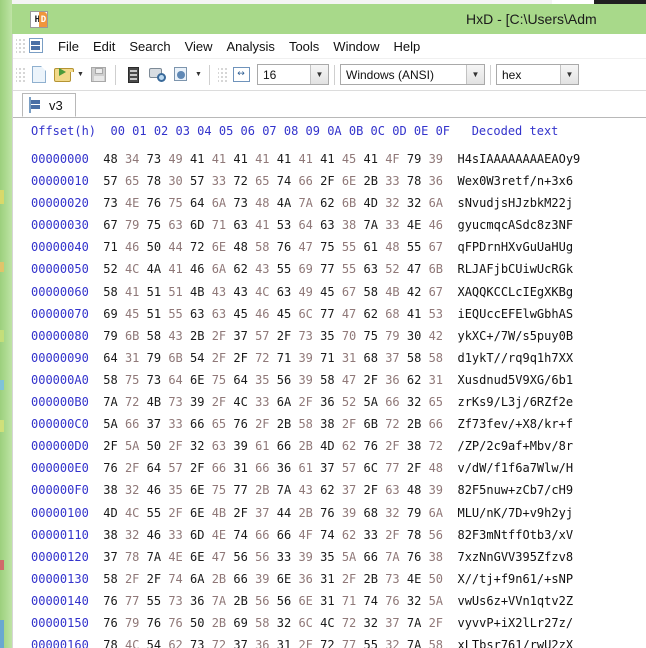 The image size is (646, 648). What do you see at coordinates (136, 601) in the screenshot?
I see `hex-byte: 77` at bounding box center [136, 601].